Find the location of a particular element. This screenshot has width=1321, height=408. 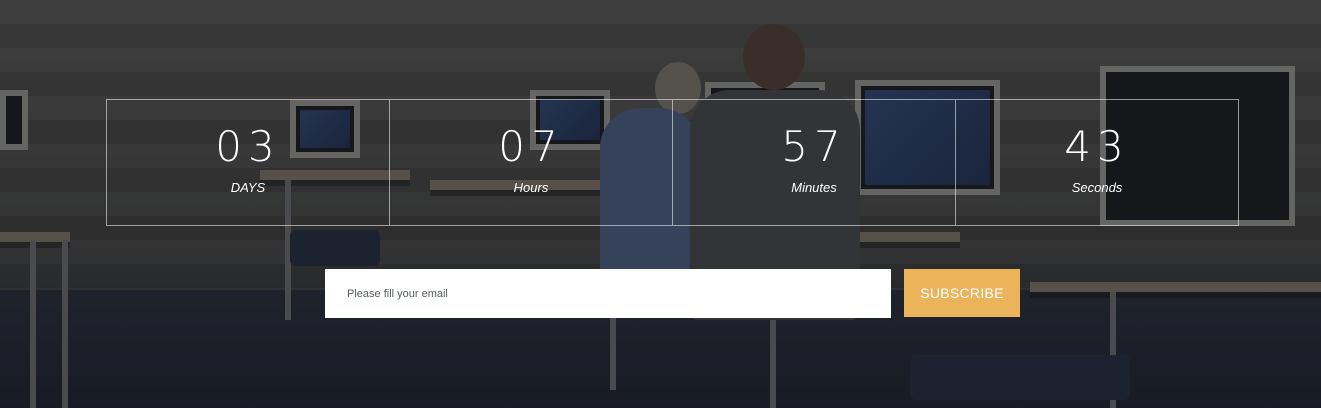

email-input is located at coordinates (608, 293).